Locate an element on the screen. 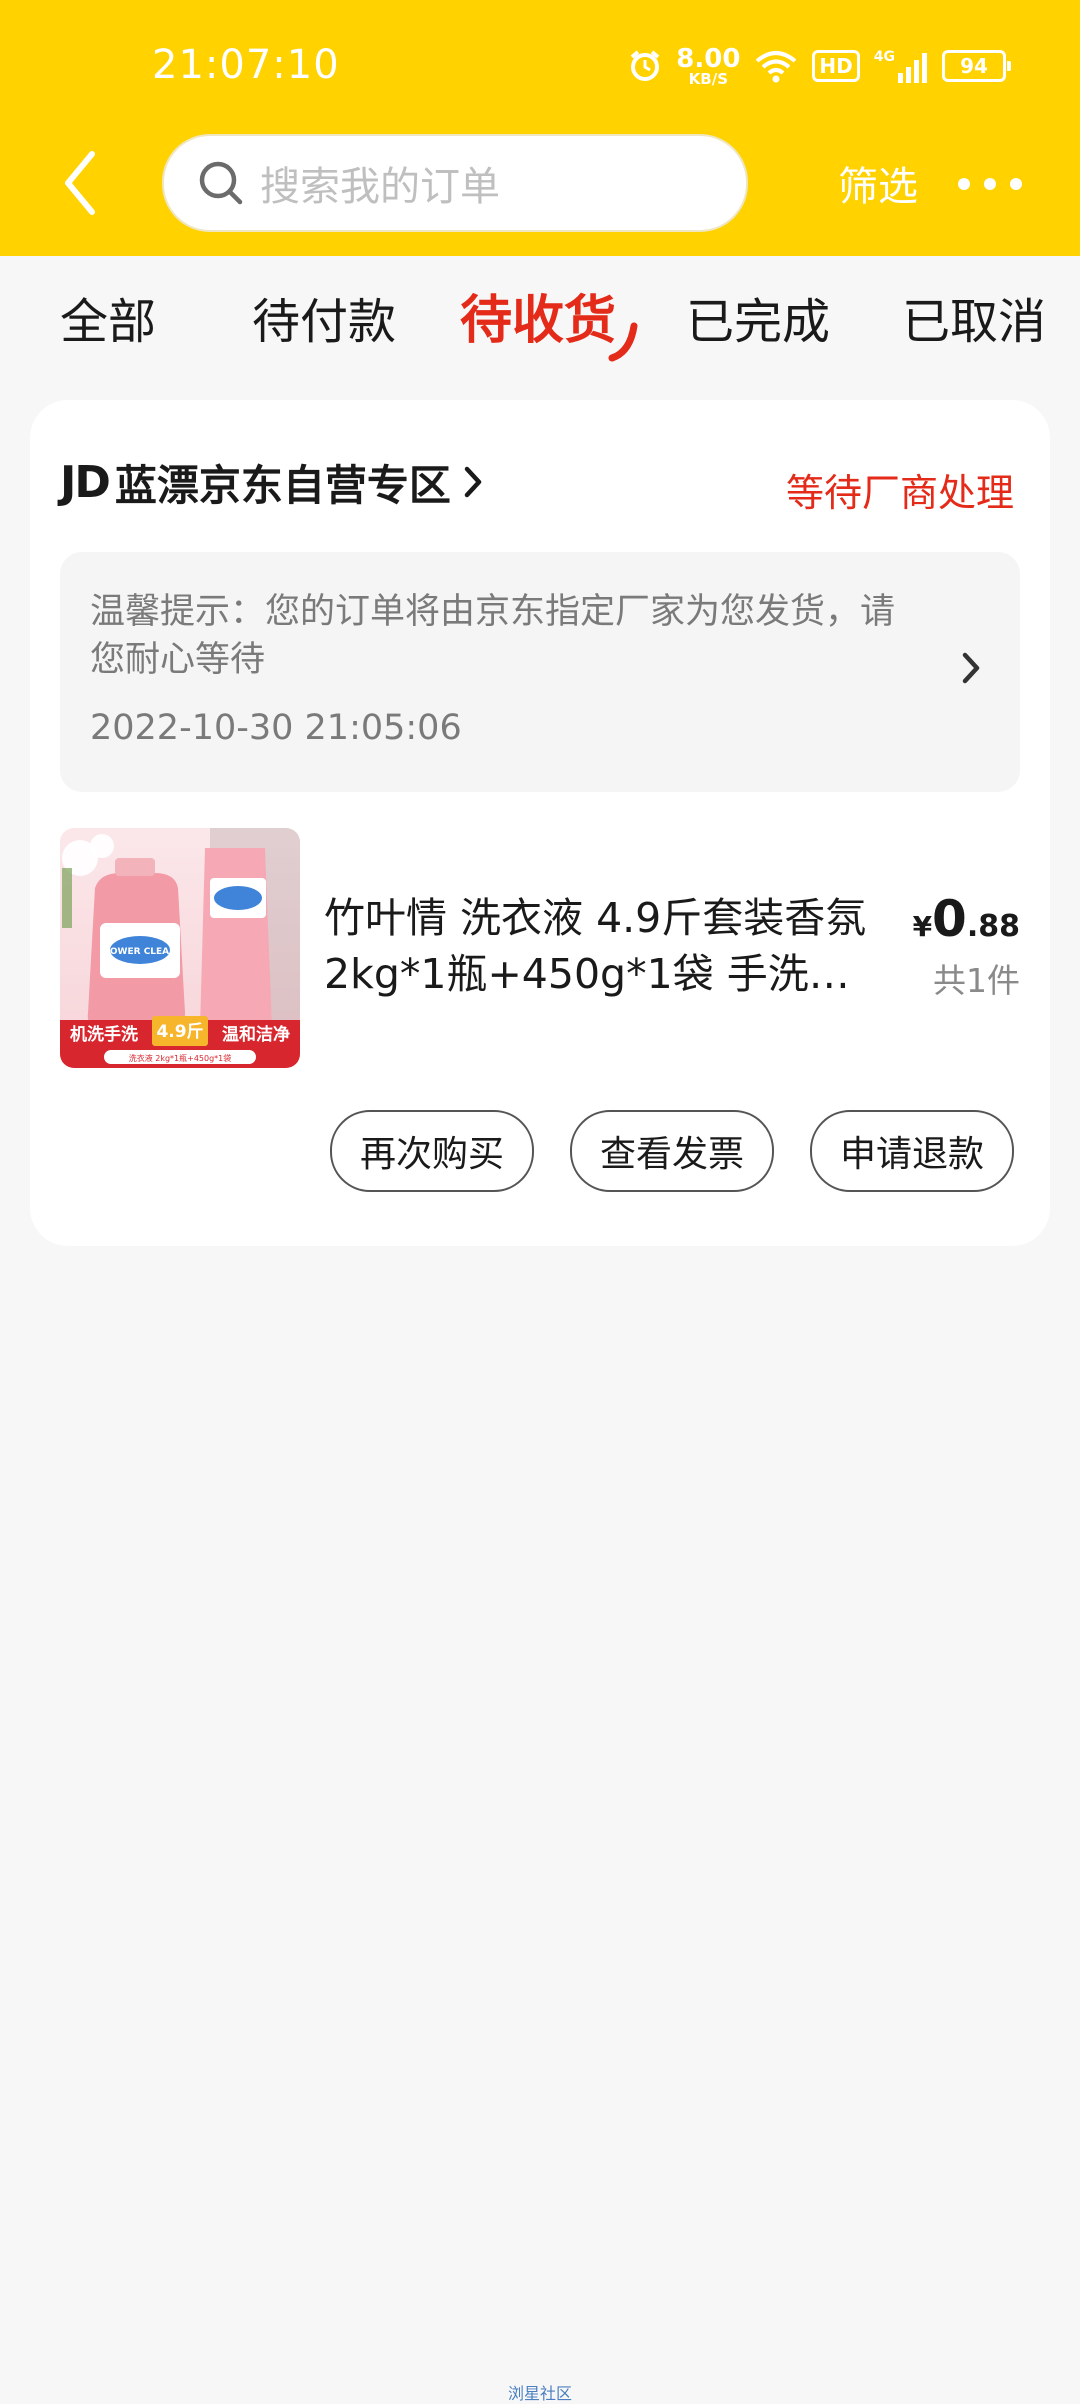 The height and width of the screenshot is (2404, 1080). order-status: 等待厂商处理 is located at coordinates (899, 493).